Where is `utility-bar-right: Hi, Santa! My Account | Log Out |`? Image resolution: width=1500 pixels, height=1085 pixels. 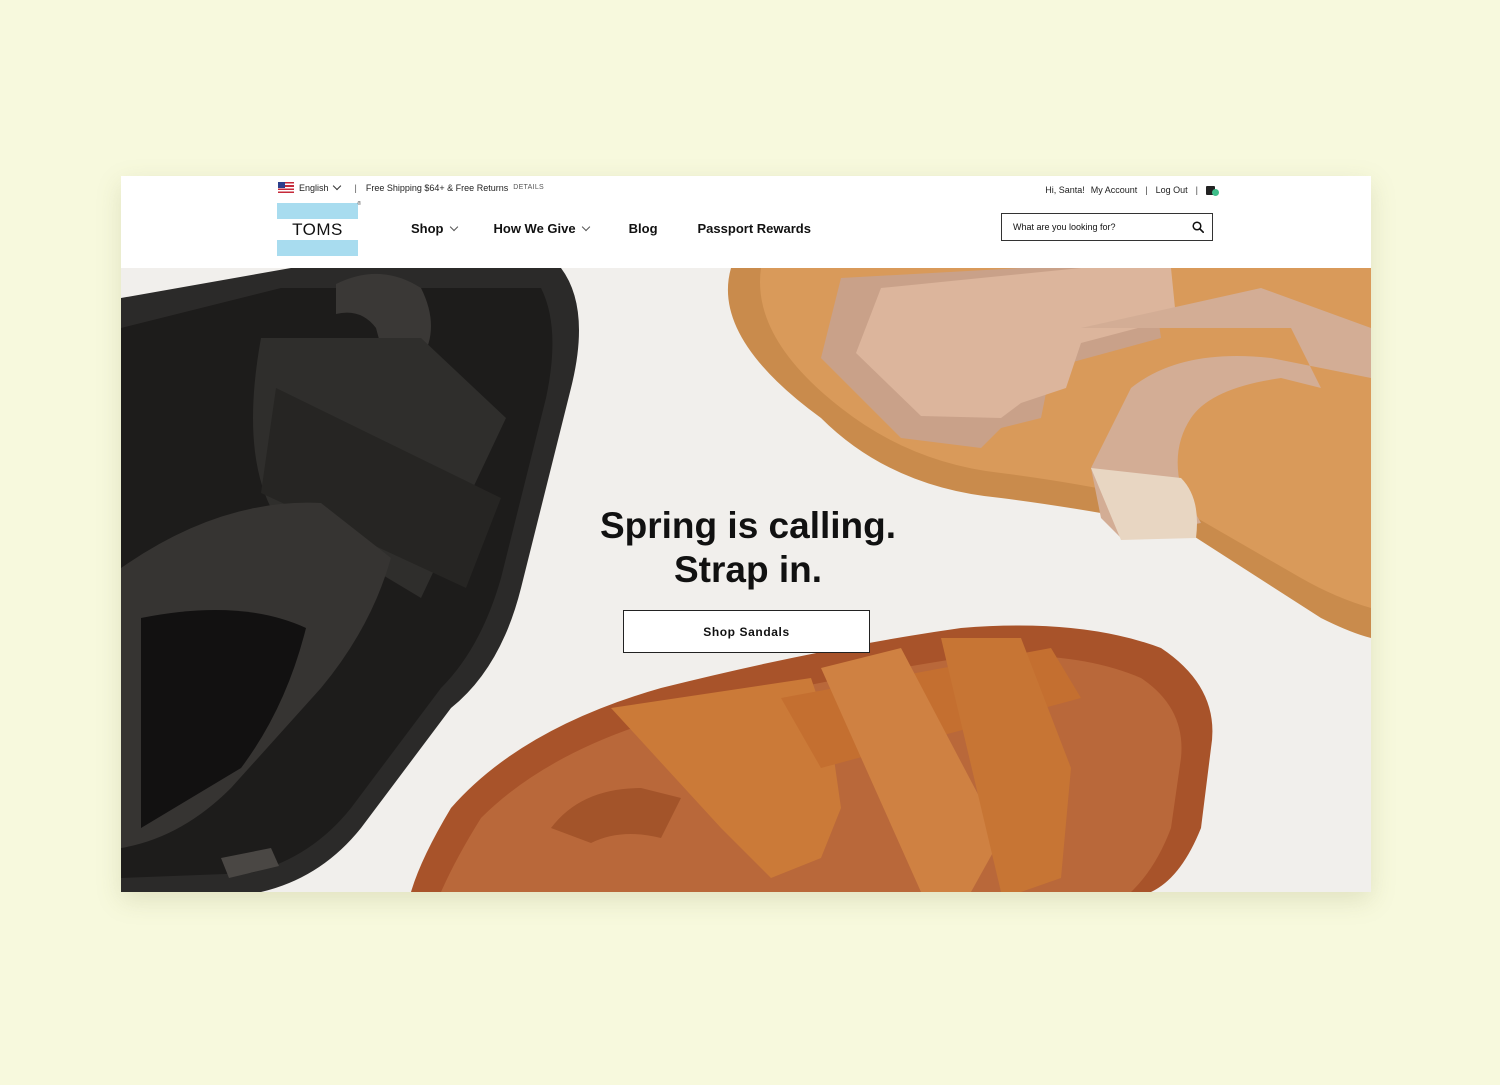
utility-bar-right: Hi, Santa! My Account | Log Out | is located at coordinates (1132, 190).